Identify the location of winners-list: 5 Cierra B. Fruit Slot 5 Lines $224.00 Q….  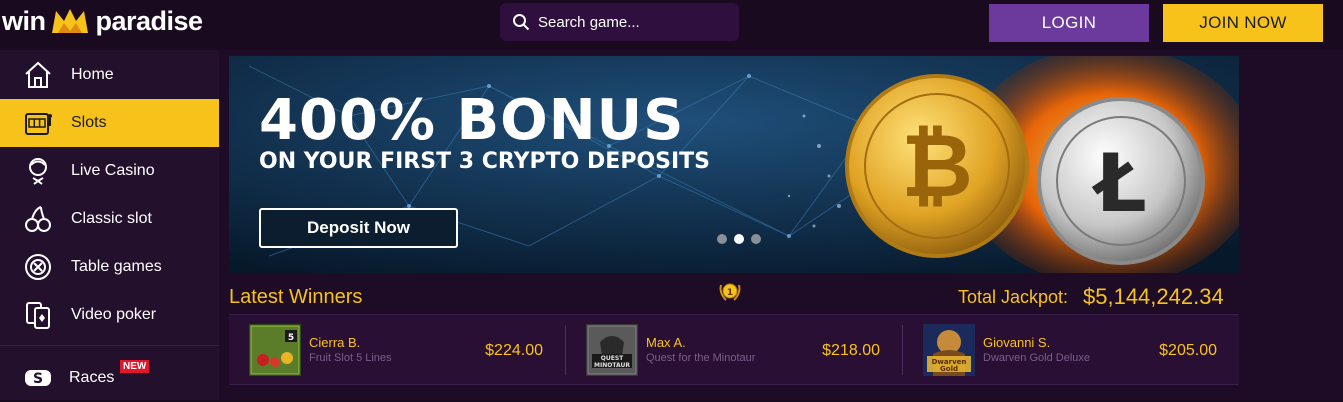
(734, 349).